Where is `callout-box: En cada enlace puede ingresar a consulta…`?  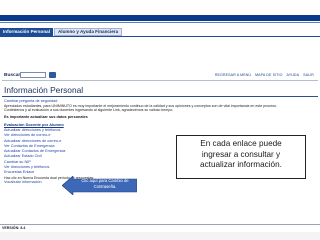
callout-box: En cada enlace puede ingresar a consulta… is located at coordinates (241, 157).